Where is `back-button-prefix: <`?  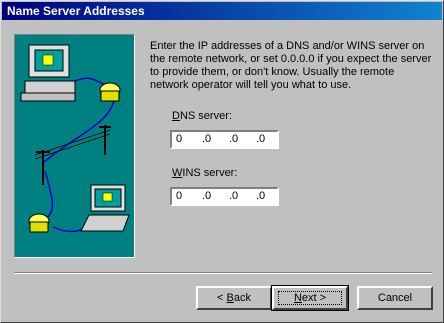
back-button-prefix: < is located at coordinates (222, 298).